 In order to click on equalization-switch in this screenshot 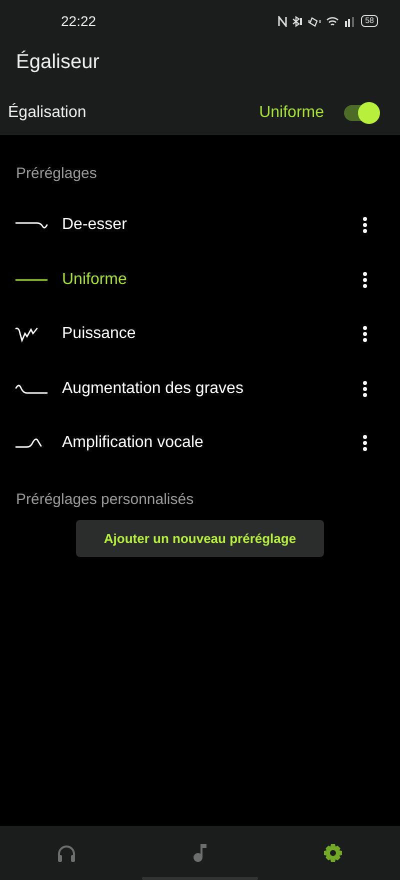, I will do `click(361, 113)`.